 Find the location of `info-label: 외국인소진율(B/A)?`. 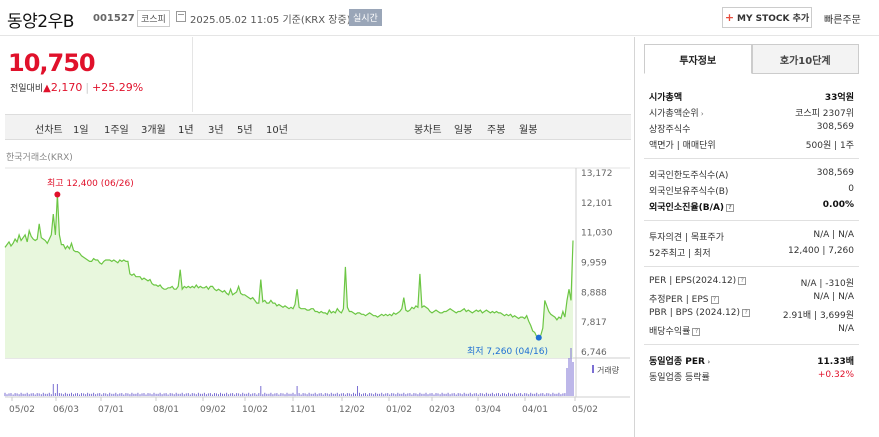

info-label: 외국인소진율(B/A)? is located at coordinates (692, 206).